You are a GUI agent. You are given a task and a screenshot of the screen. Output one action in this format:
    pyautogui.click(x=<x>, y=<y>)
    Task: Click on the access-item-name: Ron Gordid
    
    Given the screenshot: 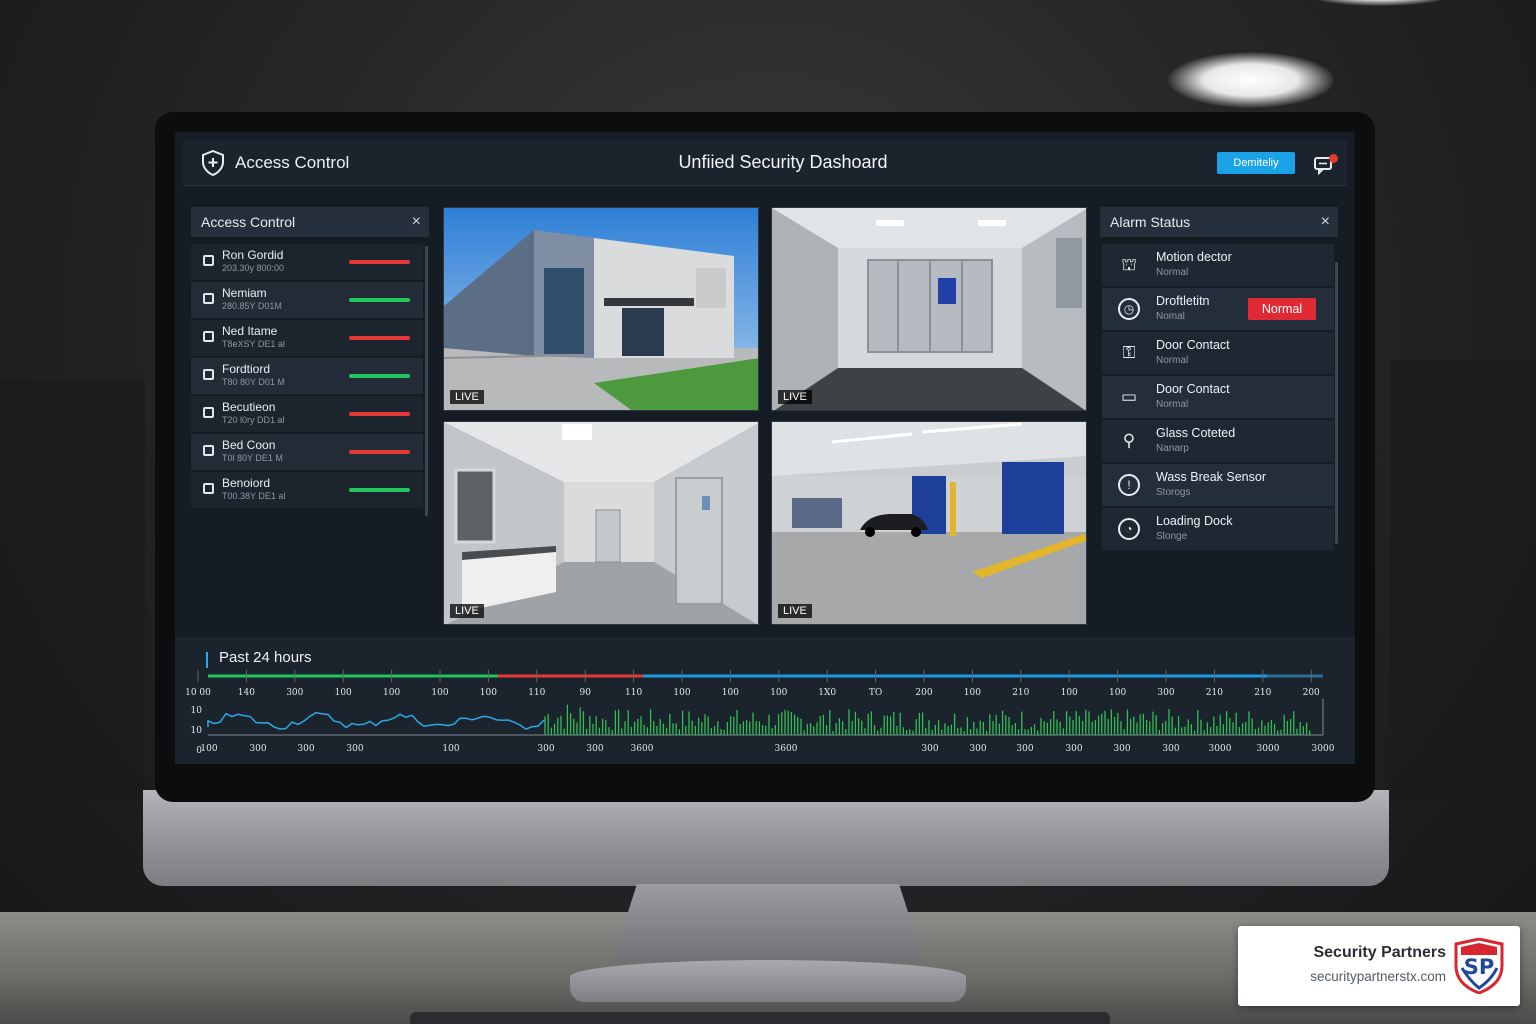 What is the action you would take?
    pyautogui.click(x=253, y=255)
    